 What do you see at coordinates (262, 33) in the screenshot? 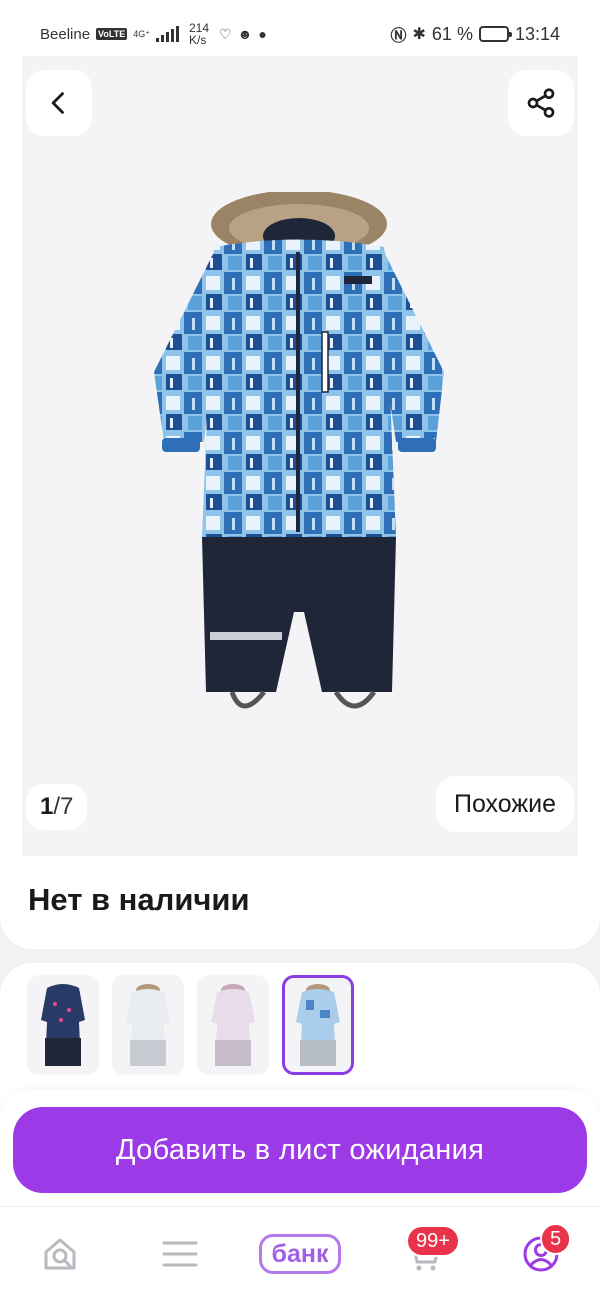
I see `chat-bubble-icon: ●` at bounding box center [262, 33].